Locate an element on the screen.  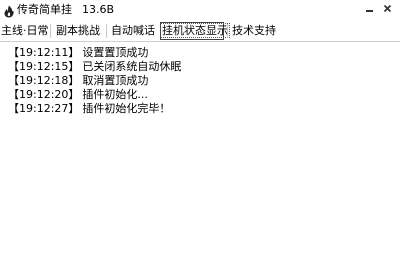
log-entry: 【19:12:11】 设置置顶成功 is located at coordinates (78, 52).